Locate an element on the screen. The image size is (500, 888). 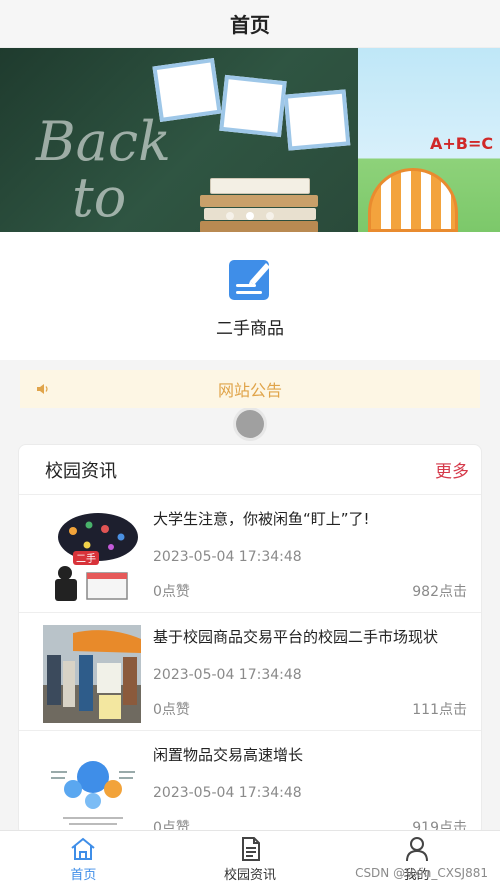
carousel-indicators is located at coordinates (250, 216).